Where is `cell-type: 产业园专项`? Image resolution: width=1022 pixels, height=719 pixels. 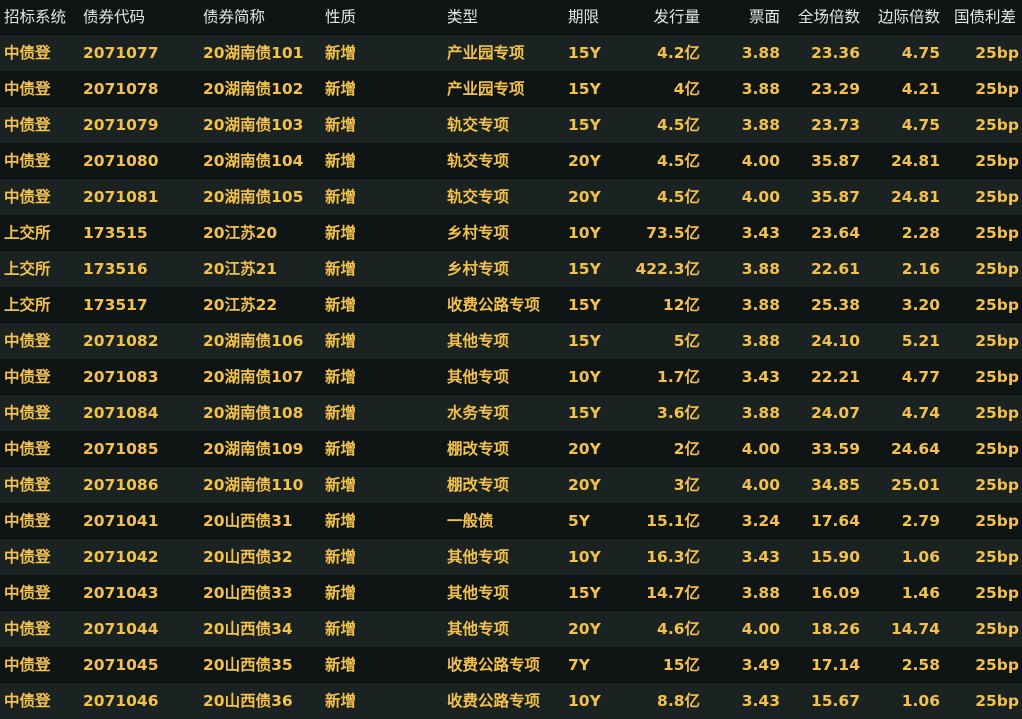 cell-type: 产业园专项 is located at coordinates (486, 53).